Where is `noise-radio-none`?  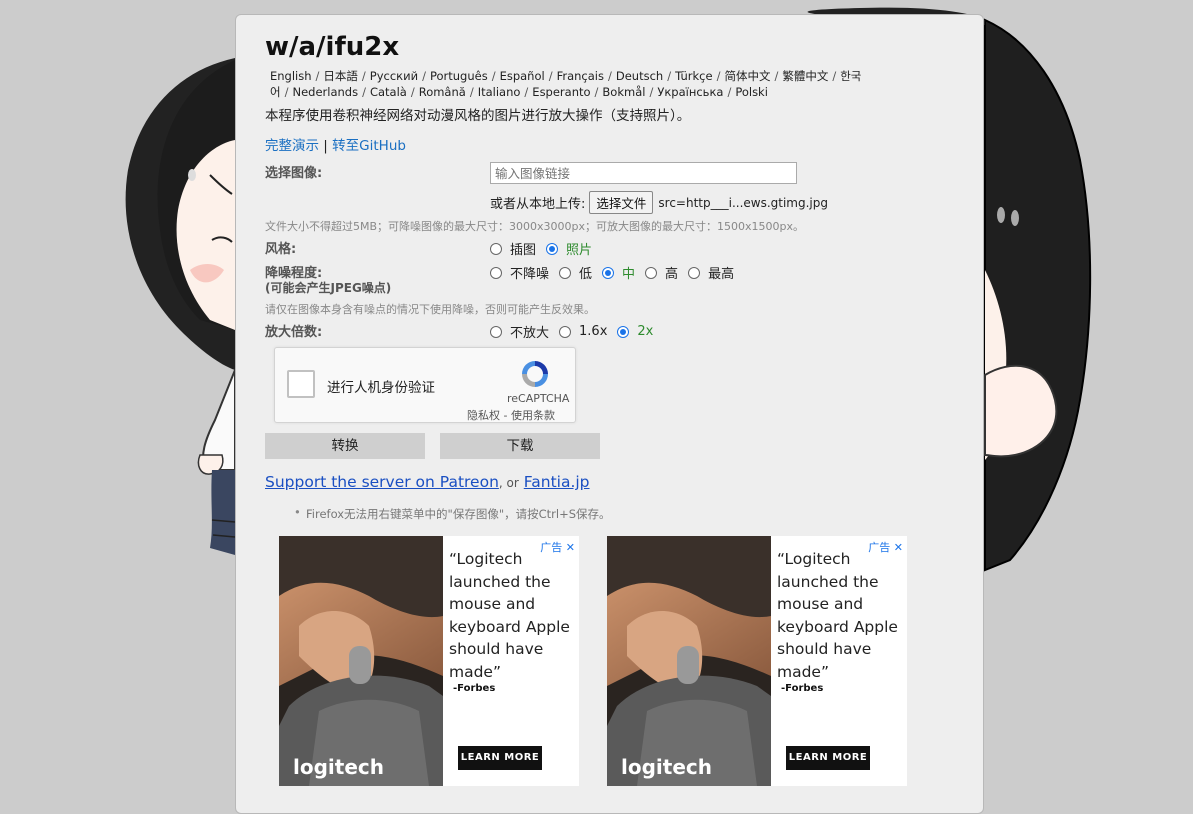 noise-radio-none is located at coordinates (496, 272).